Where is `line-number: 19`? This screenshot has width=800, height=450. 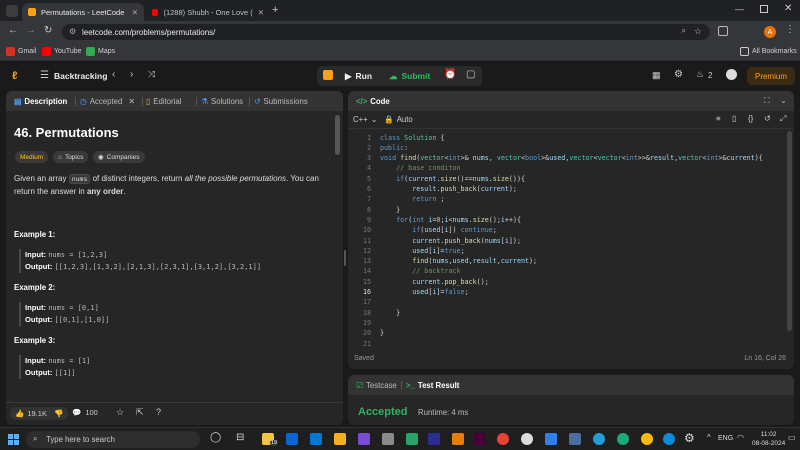 line-number: 19 is located at coordinates (366, 322).